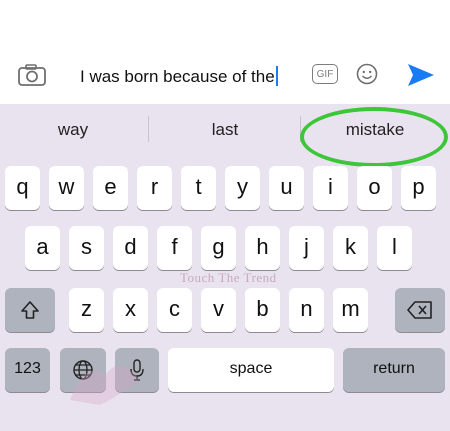 This screenshot has width=450, height=431. What do you see at coordinates (421, 75) in the screenshot?
I see `send-icon` at bounding box center [421, 75].